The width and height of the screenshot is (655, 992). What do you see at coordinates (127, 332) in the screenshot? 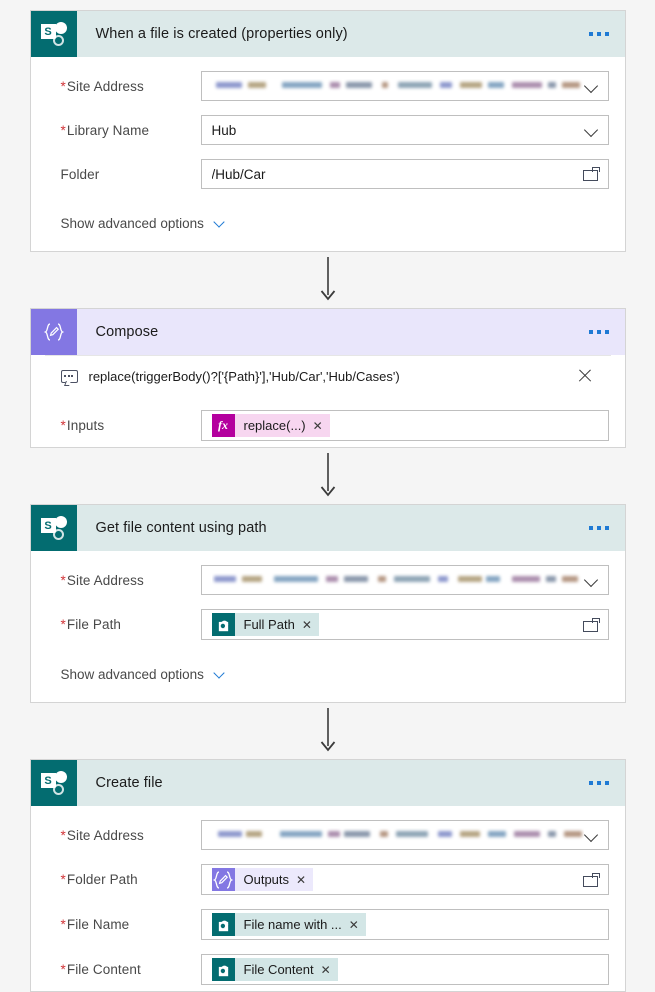
I see `action-title-compose: Compose` at bounding box center [127, 332].